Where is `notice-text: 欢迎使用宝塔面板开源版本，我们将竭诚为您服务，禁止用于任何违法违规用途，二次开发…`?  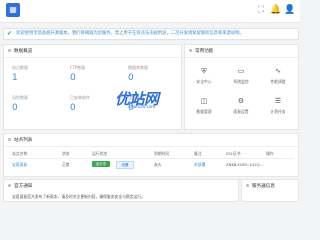 notice-text: 欢迎使用宝塔面板开源版本，我们将竭诚为您服务，禁止用于任何违法违规用途，二次开发… is located at coordinates (130, 33).